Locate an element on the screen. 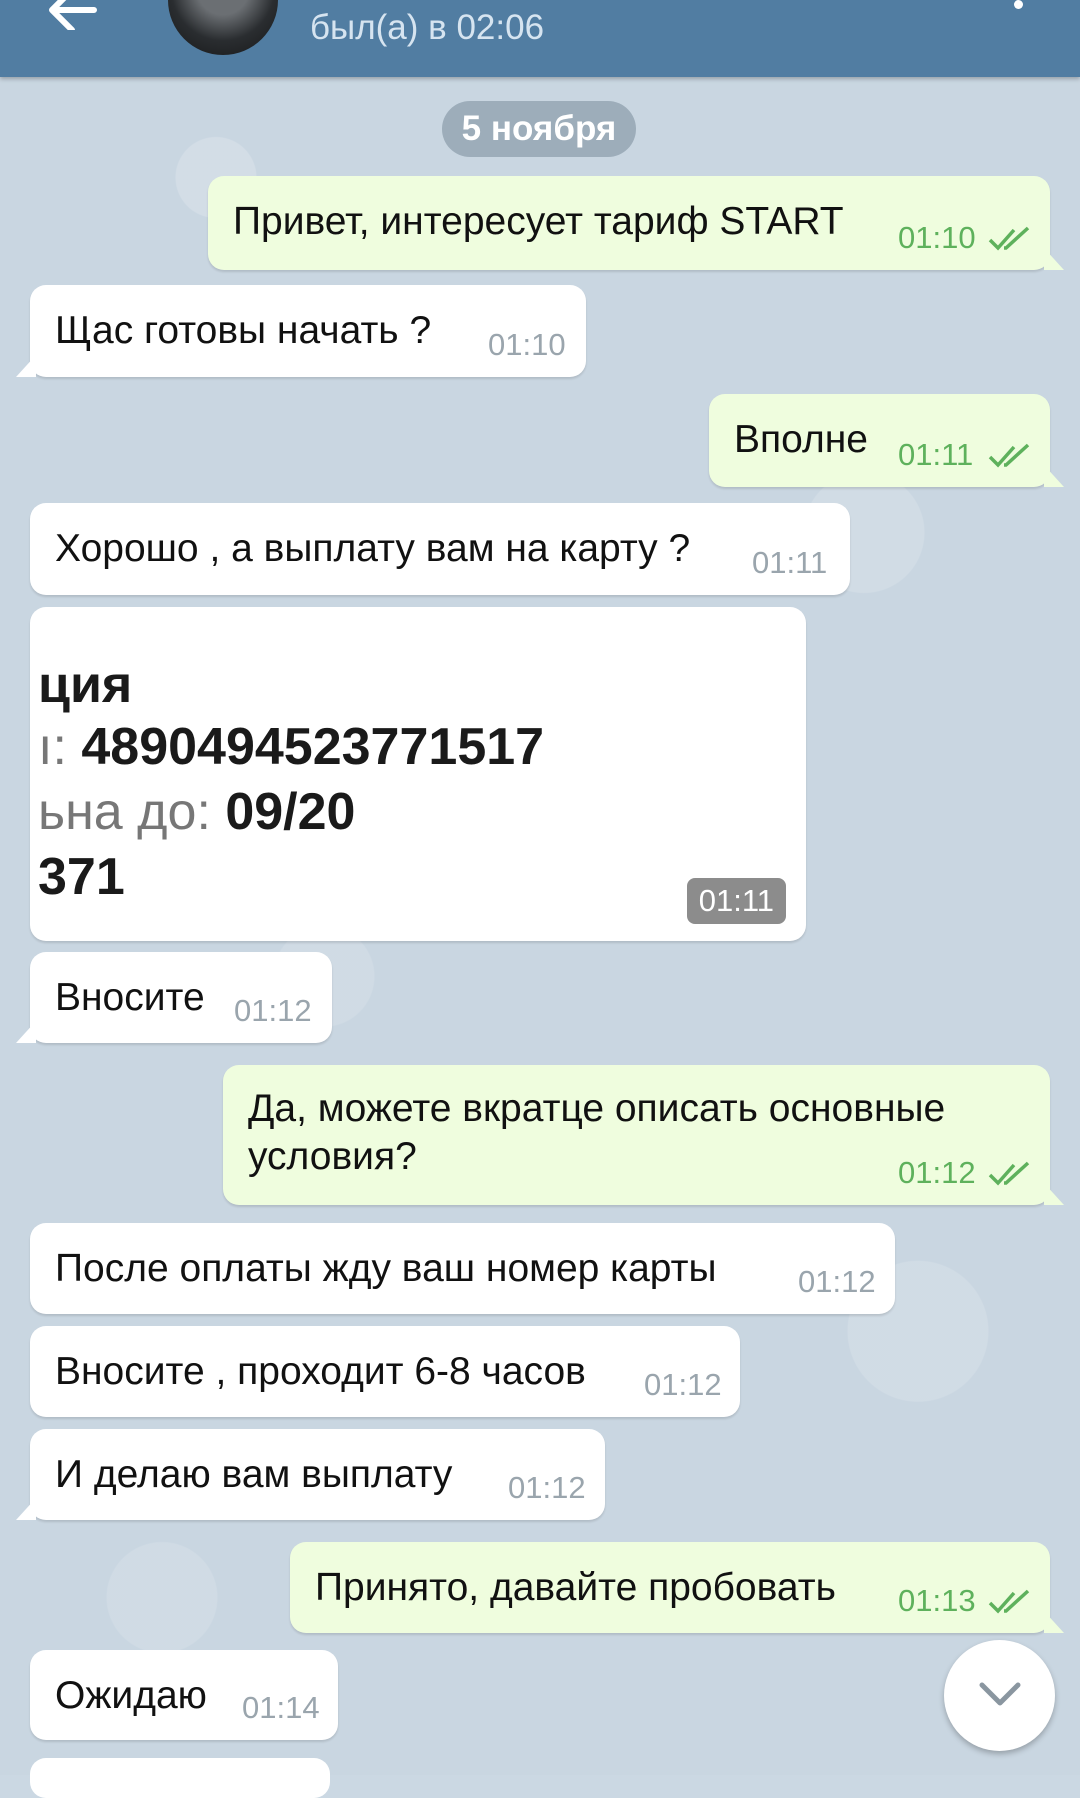 The width and height of the screenshot is (1080, 1798). card-expiry-value: 09/20 is located at coordinates (290, 812).